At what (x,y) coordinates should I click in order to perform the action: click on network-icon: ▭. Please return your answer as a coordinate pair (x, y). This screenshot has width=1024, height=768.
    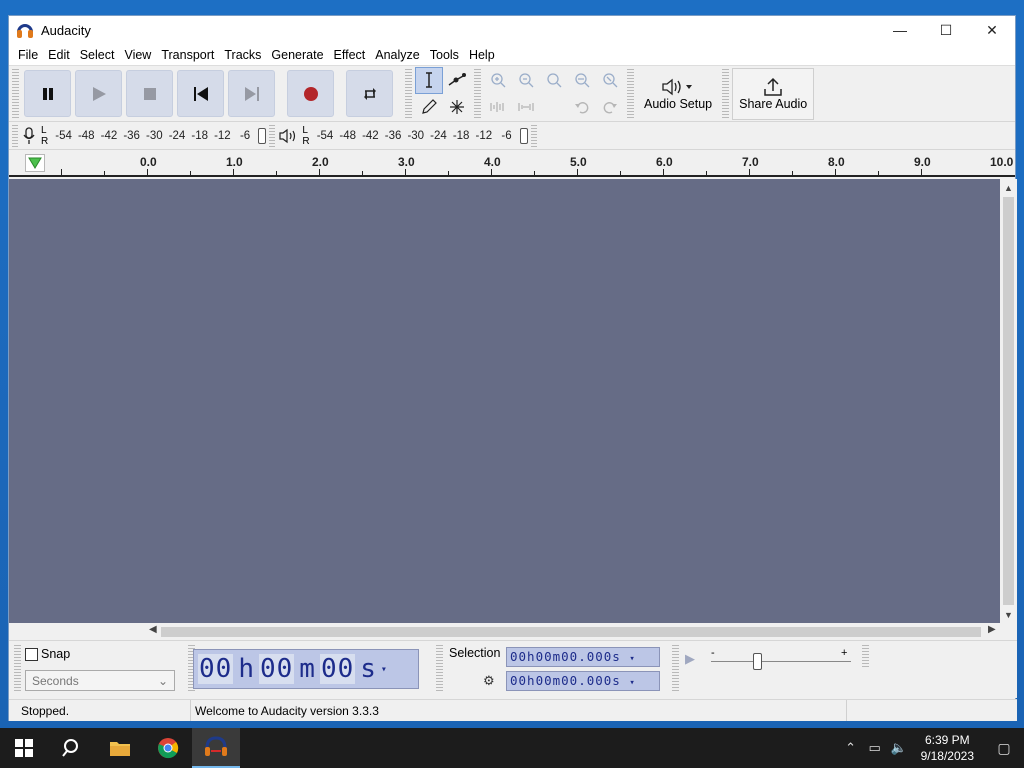
    Looking at the image, I should click on (875, 748).